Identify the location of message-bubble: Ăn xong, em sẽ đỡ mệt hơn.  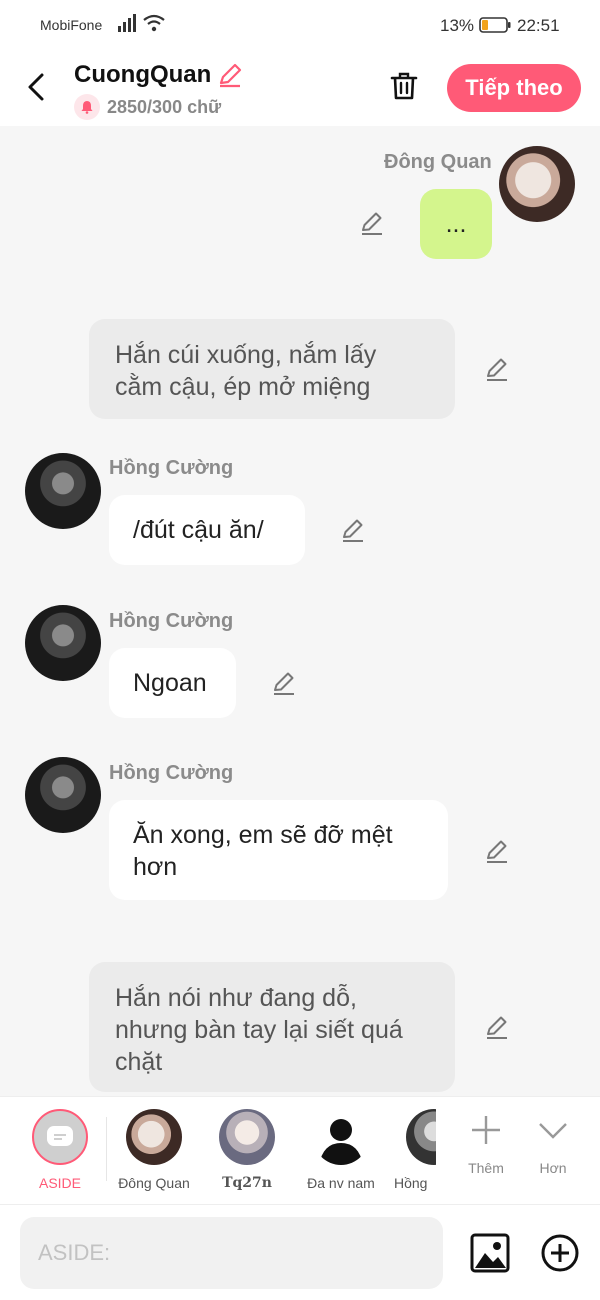
(278, 850).